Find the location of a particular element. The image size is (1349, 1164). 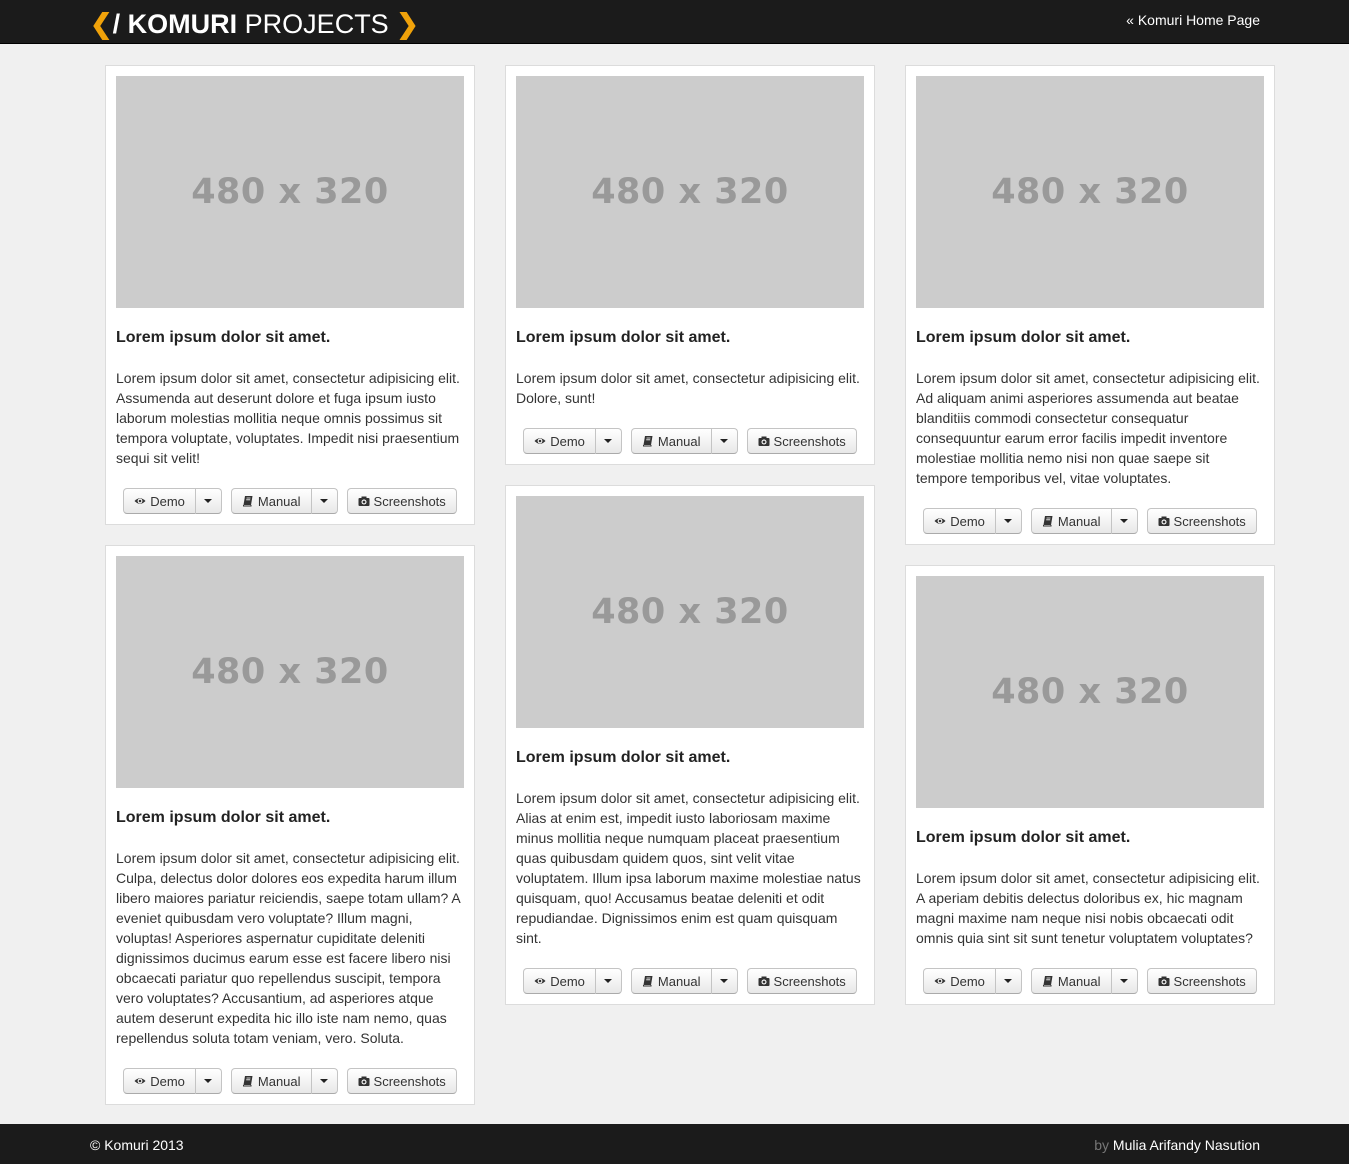

brand-slash: / is located at coordinates (116, 24).